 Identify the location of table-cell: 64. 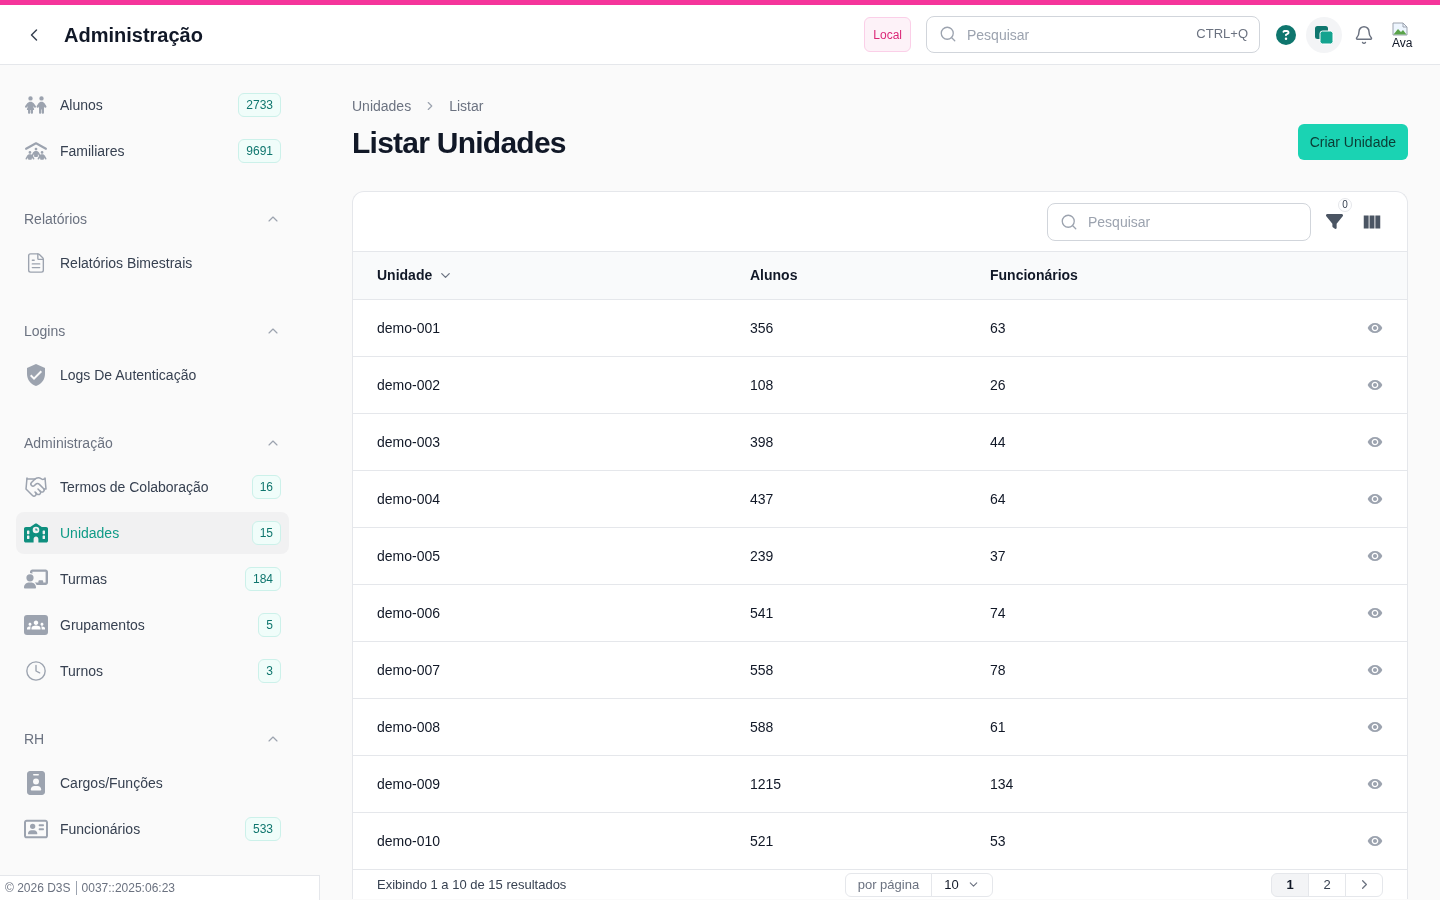
(998, 498).